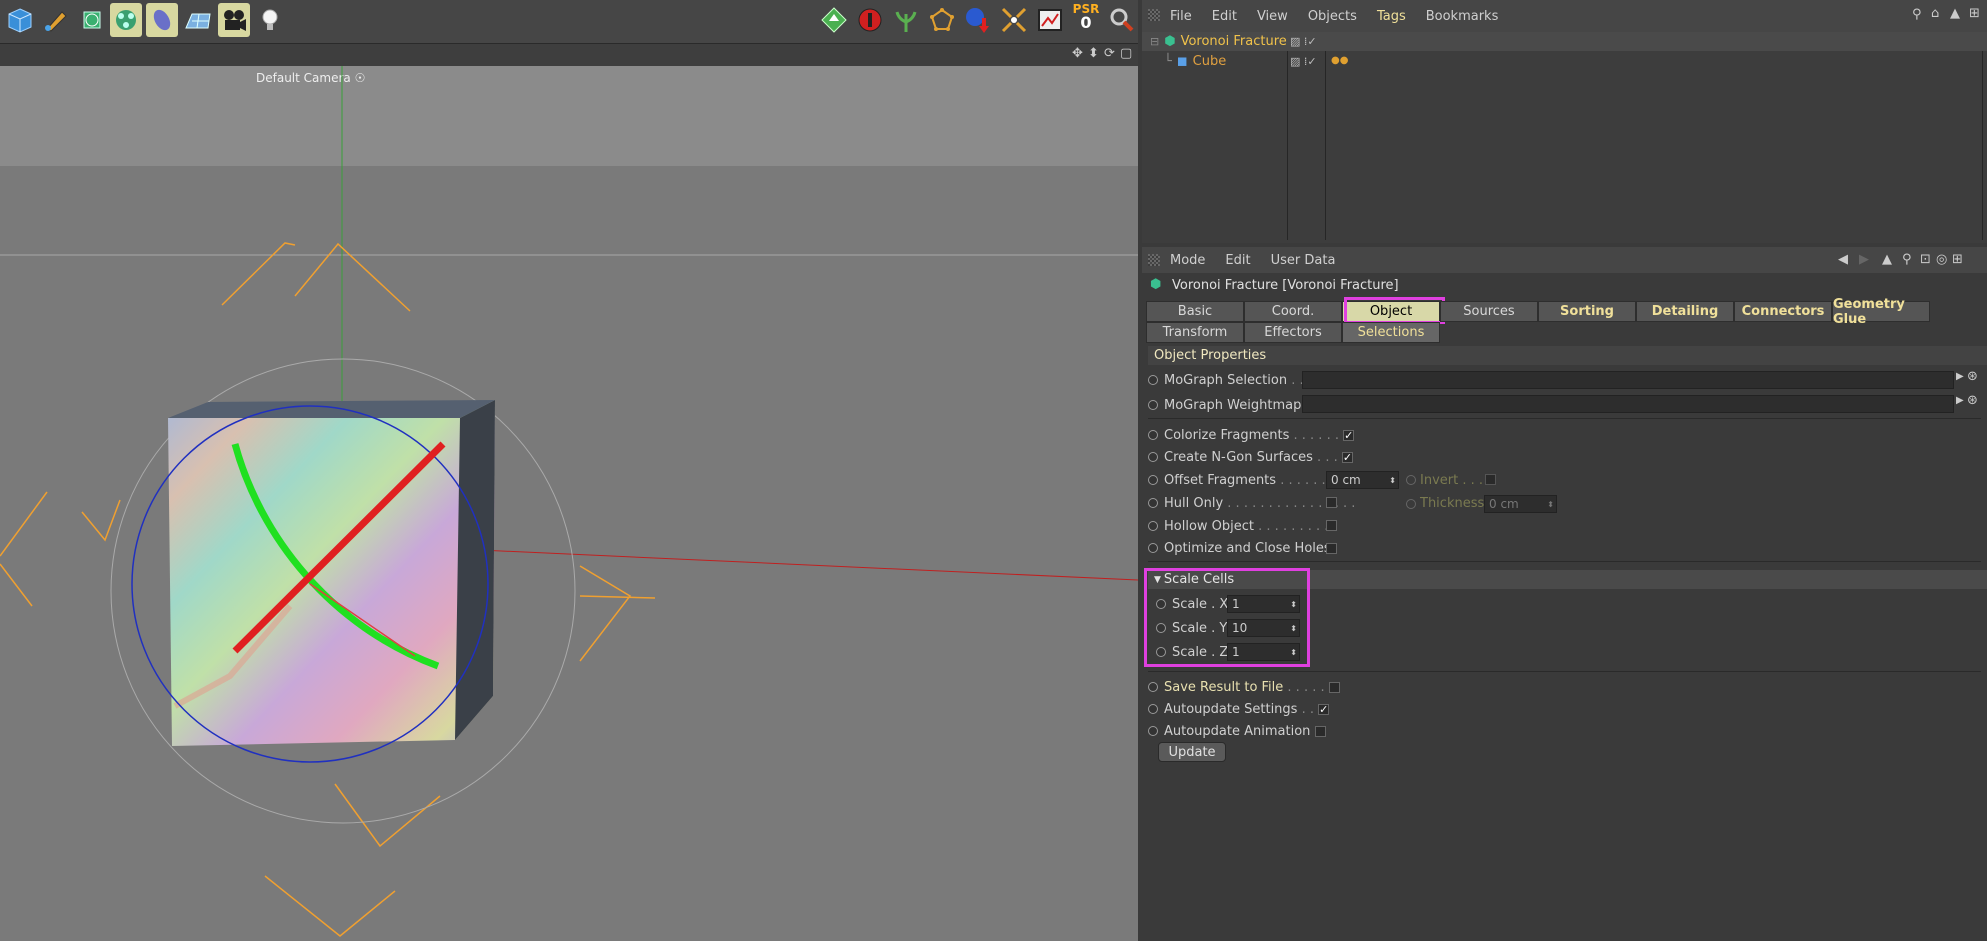 Image resolution: width=1987 pixels, height=941 pixels. Describe the element at coordinates (198, 20) in the screenshot. I see `floor-icon` at that location.